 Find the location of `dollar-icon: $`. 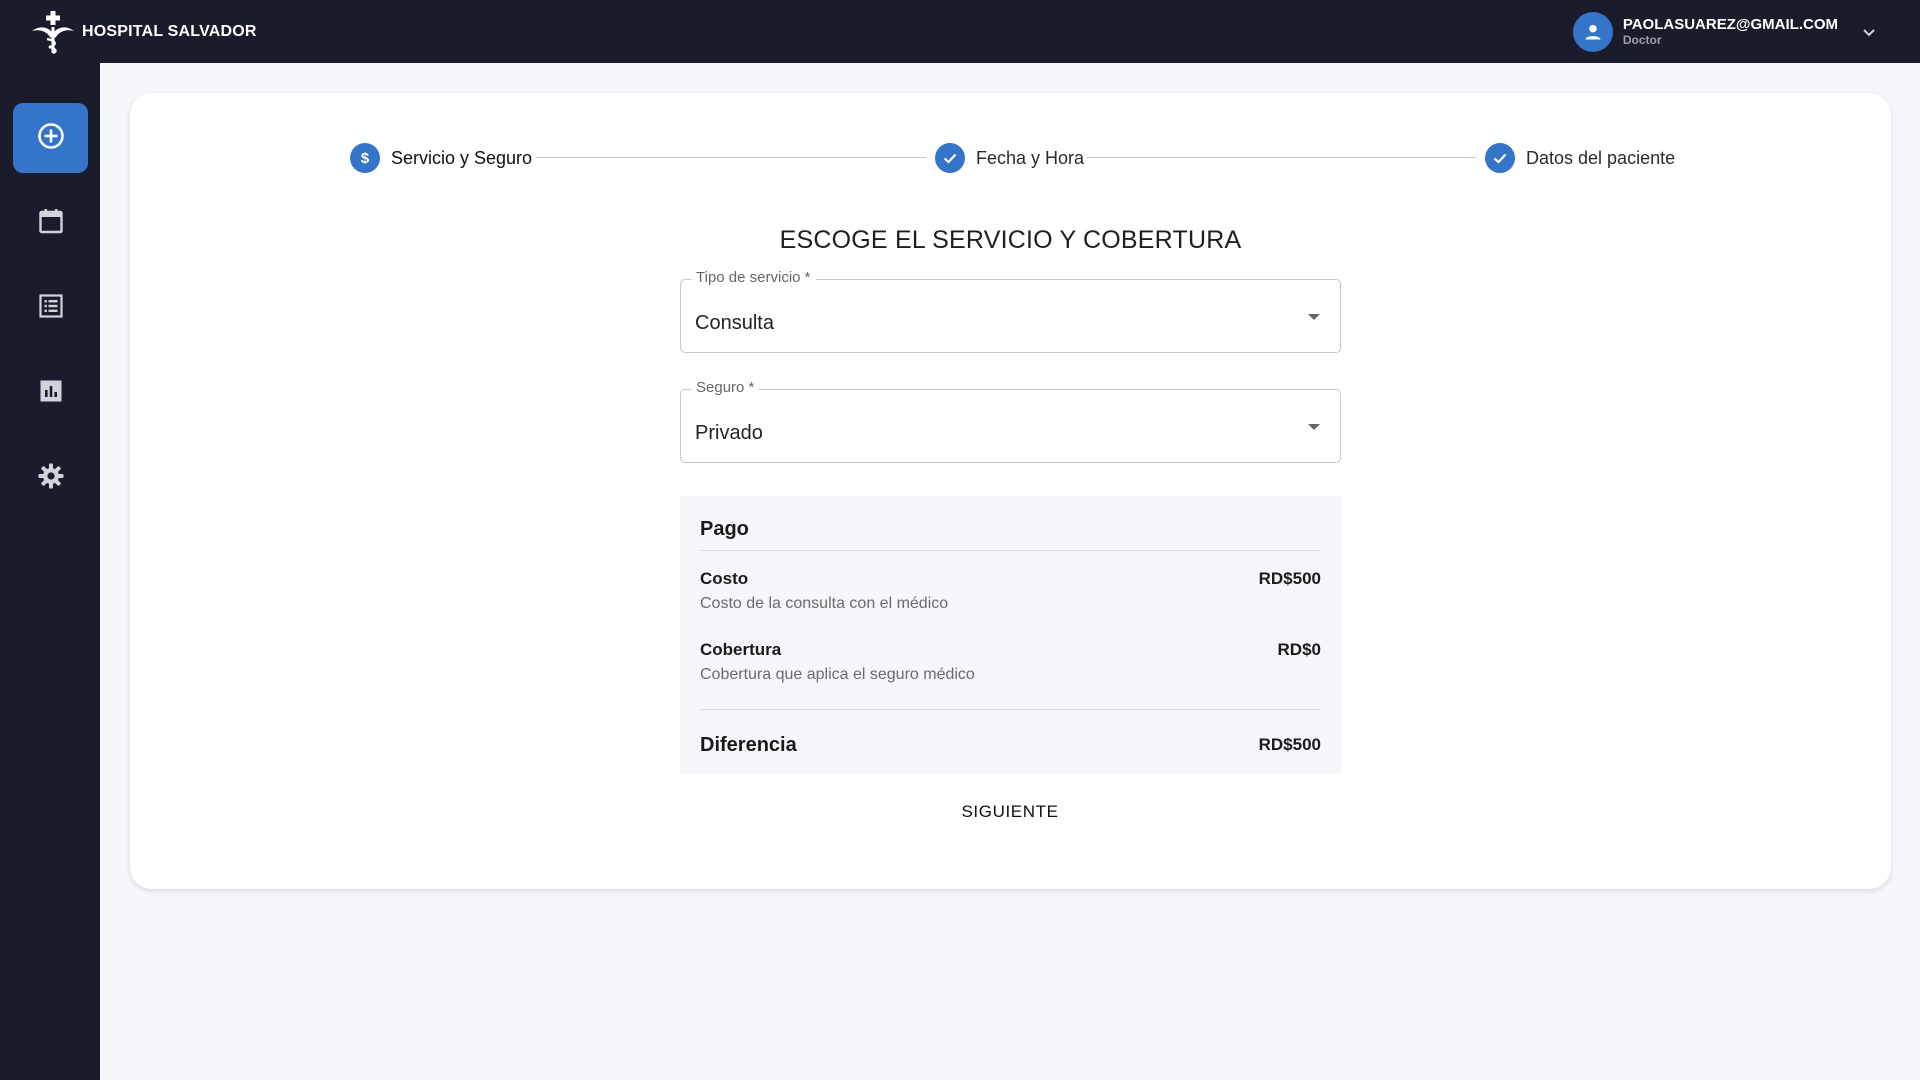

dollar-icon: $ is located at coordinates (365, 158).